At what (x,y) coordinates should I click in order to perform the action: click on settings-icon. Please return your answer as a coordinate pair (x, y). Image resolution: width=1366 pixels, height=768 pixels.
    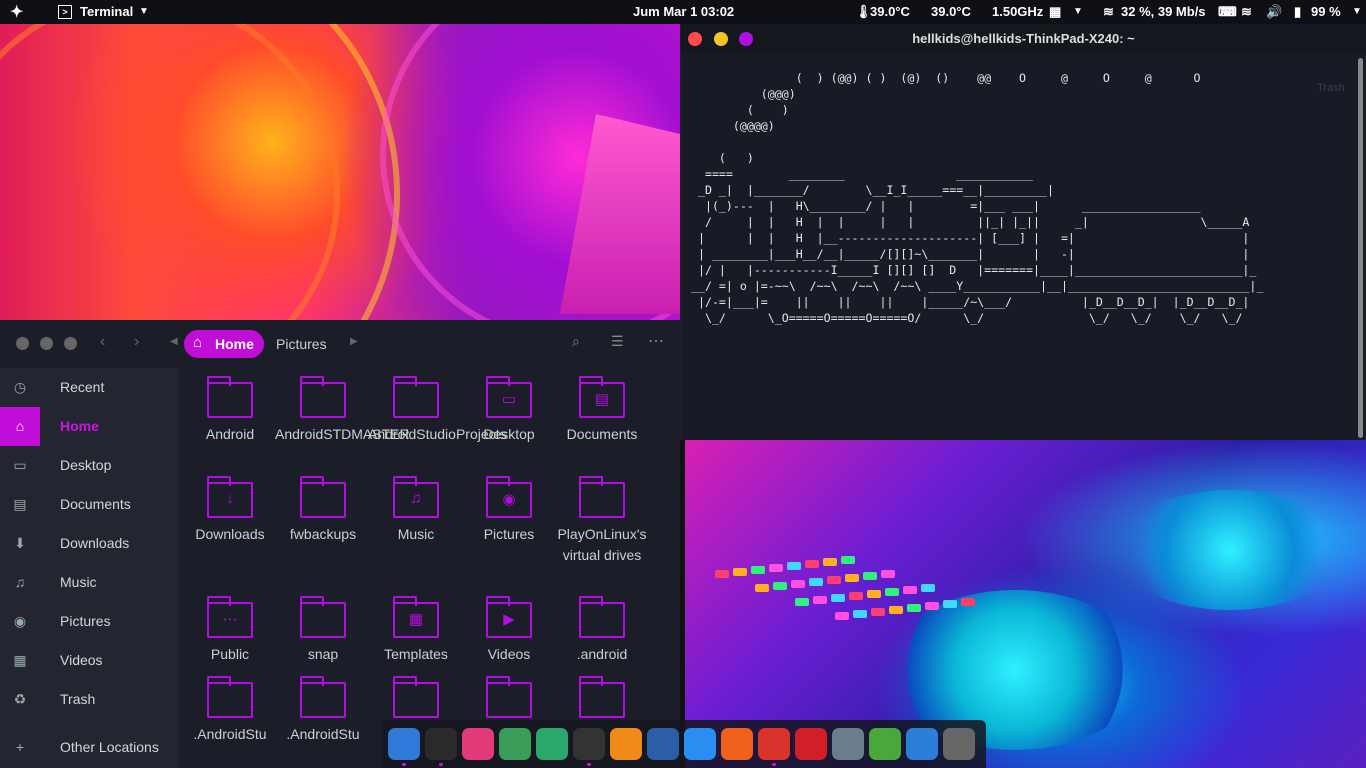
    Looking at the image, I should click on (959, 744).